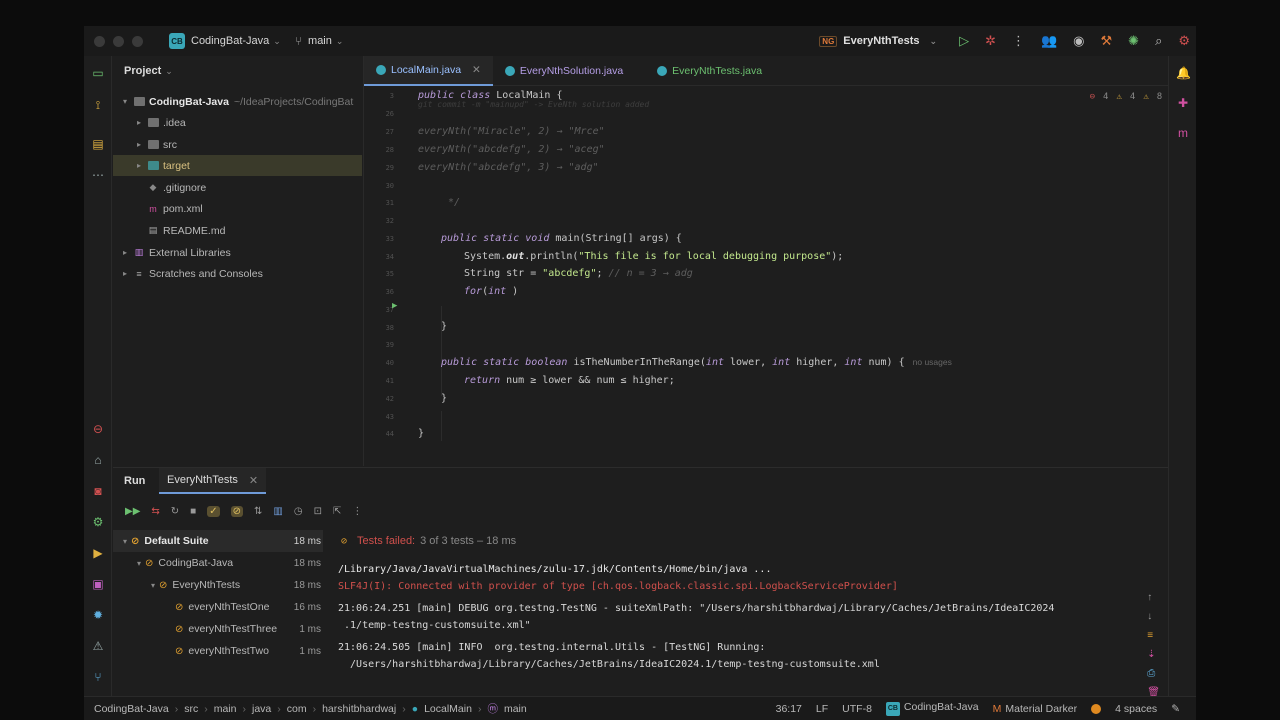  I want to click on run-main-gutter-icon: ▶, so click(394, 306).